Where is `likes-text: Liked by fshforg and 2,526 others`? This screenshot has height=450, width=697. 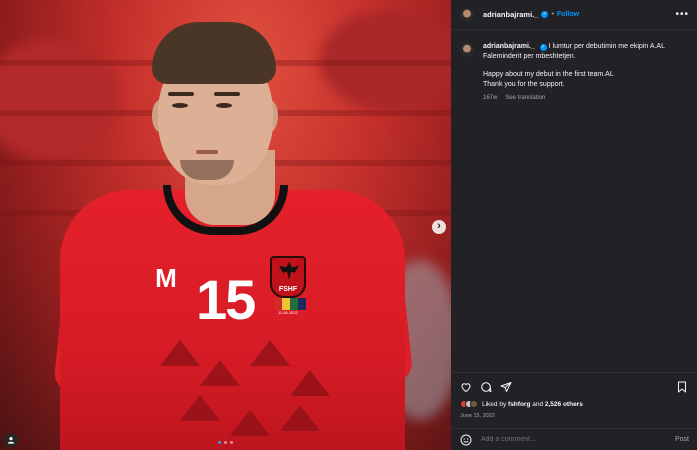 likes-text: Liked by fshforg and 2,526 others is located at coordinates (532, 404).